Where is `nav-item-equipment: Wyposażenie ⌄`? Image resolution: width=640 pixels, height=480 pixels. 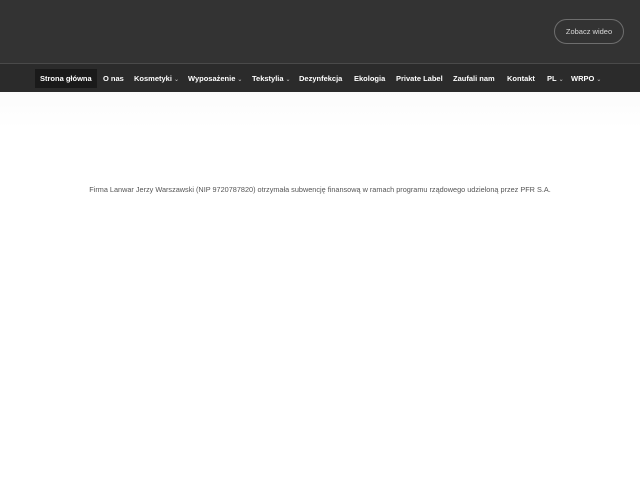 nav-item-equipment: Wyposażenie ⌄ is located at coordinates (215, 78).